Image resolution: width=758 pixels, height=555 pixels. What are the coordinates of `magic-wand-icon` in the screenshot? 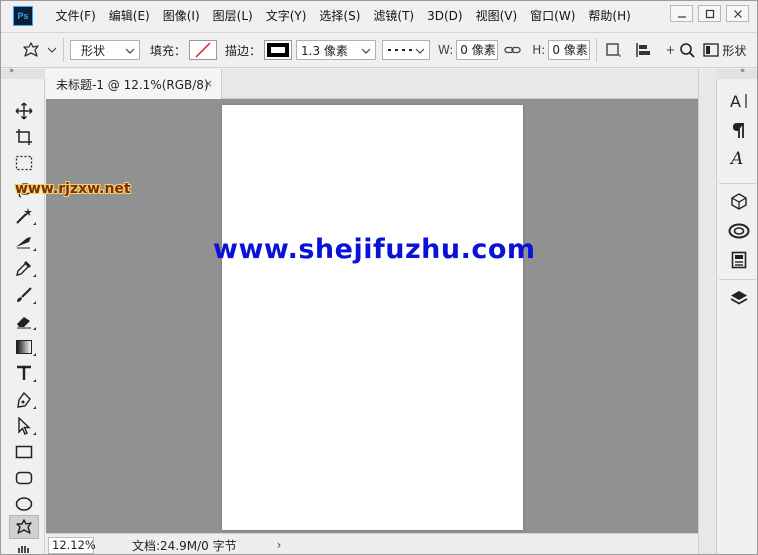 It's located at (24, 216).